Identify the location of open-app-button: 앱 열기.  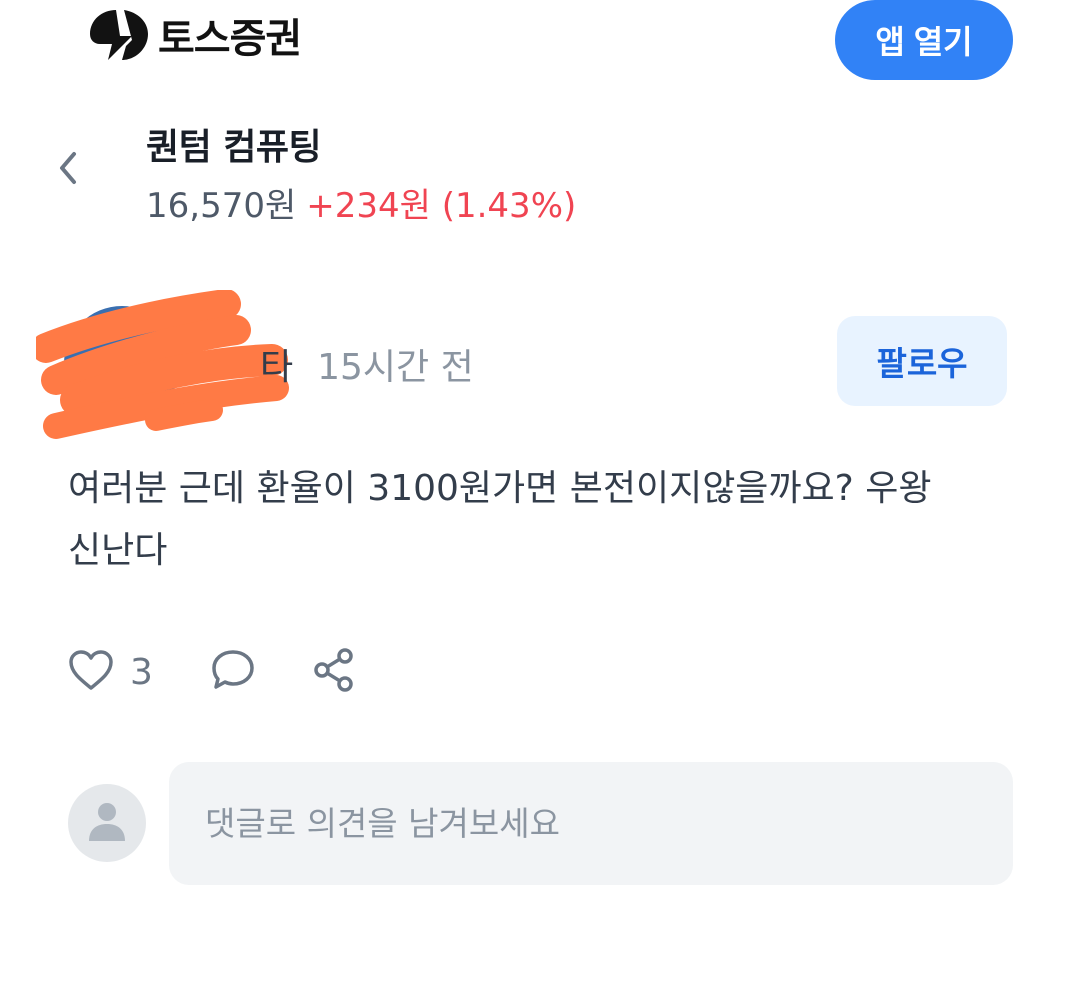
(924, 40).